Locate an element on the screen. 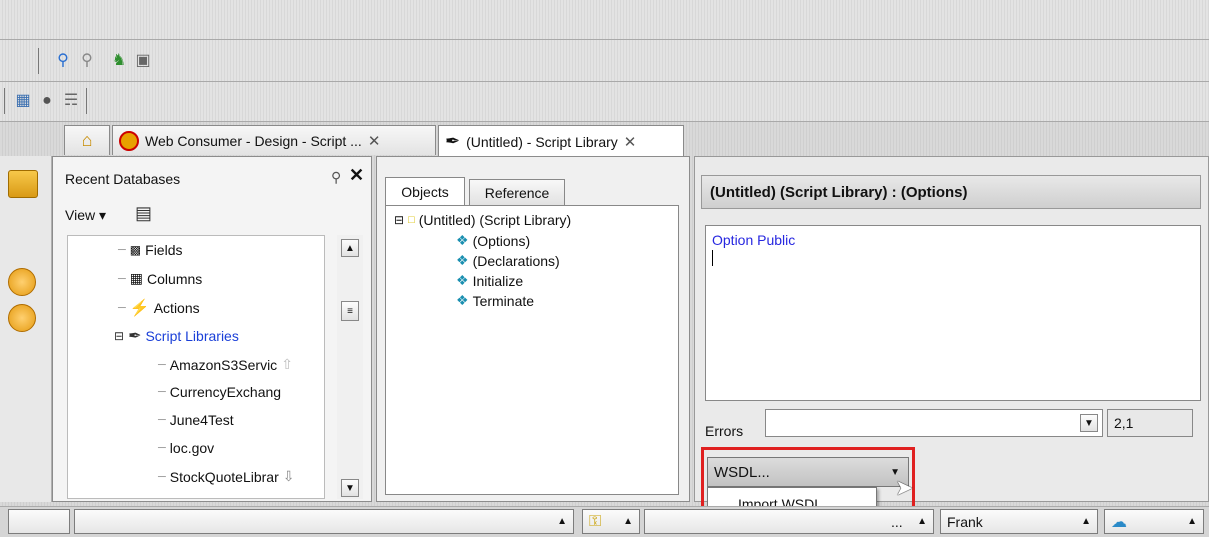  pin-icon: ⚲ is located at coordinates (336, 177).